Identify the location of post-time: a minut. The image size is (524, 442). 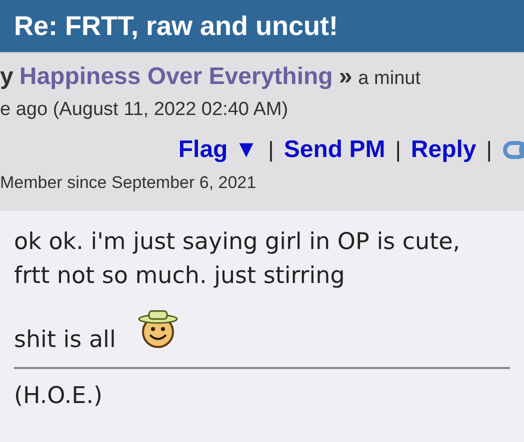
(389, 79).